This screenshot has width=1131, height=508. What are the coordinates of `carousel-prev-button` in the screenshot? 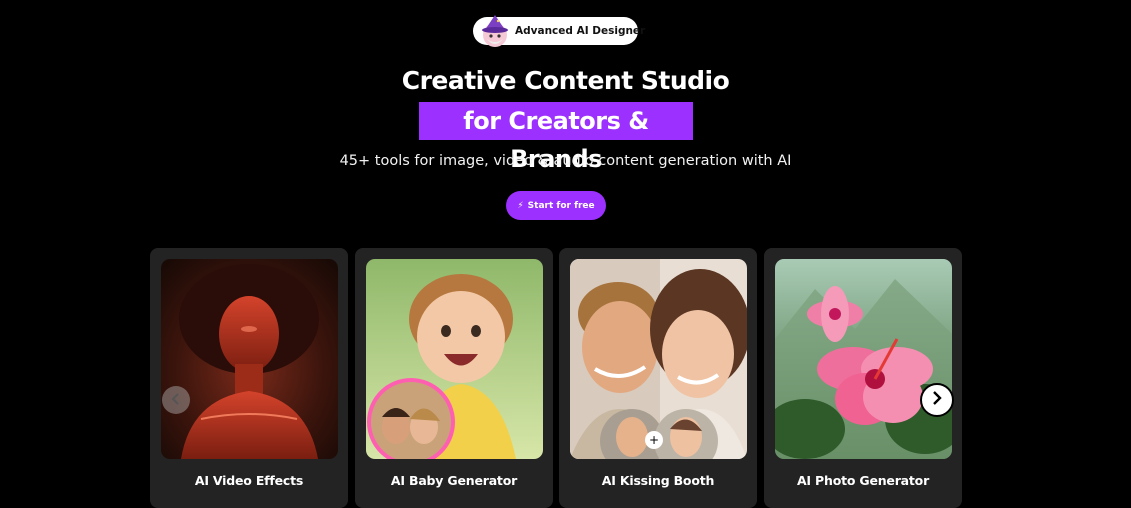 It's located at (176, 400).